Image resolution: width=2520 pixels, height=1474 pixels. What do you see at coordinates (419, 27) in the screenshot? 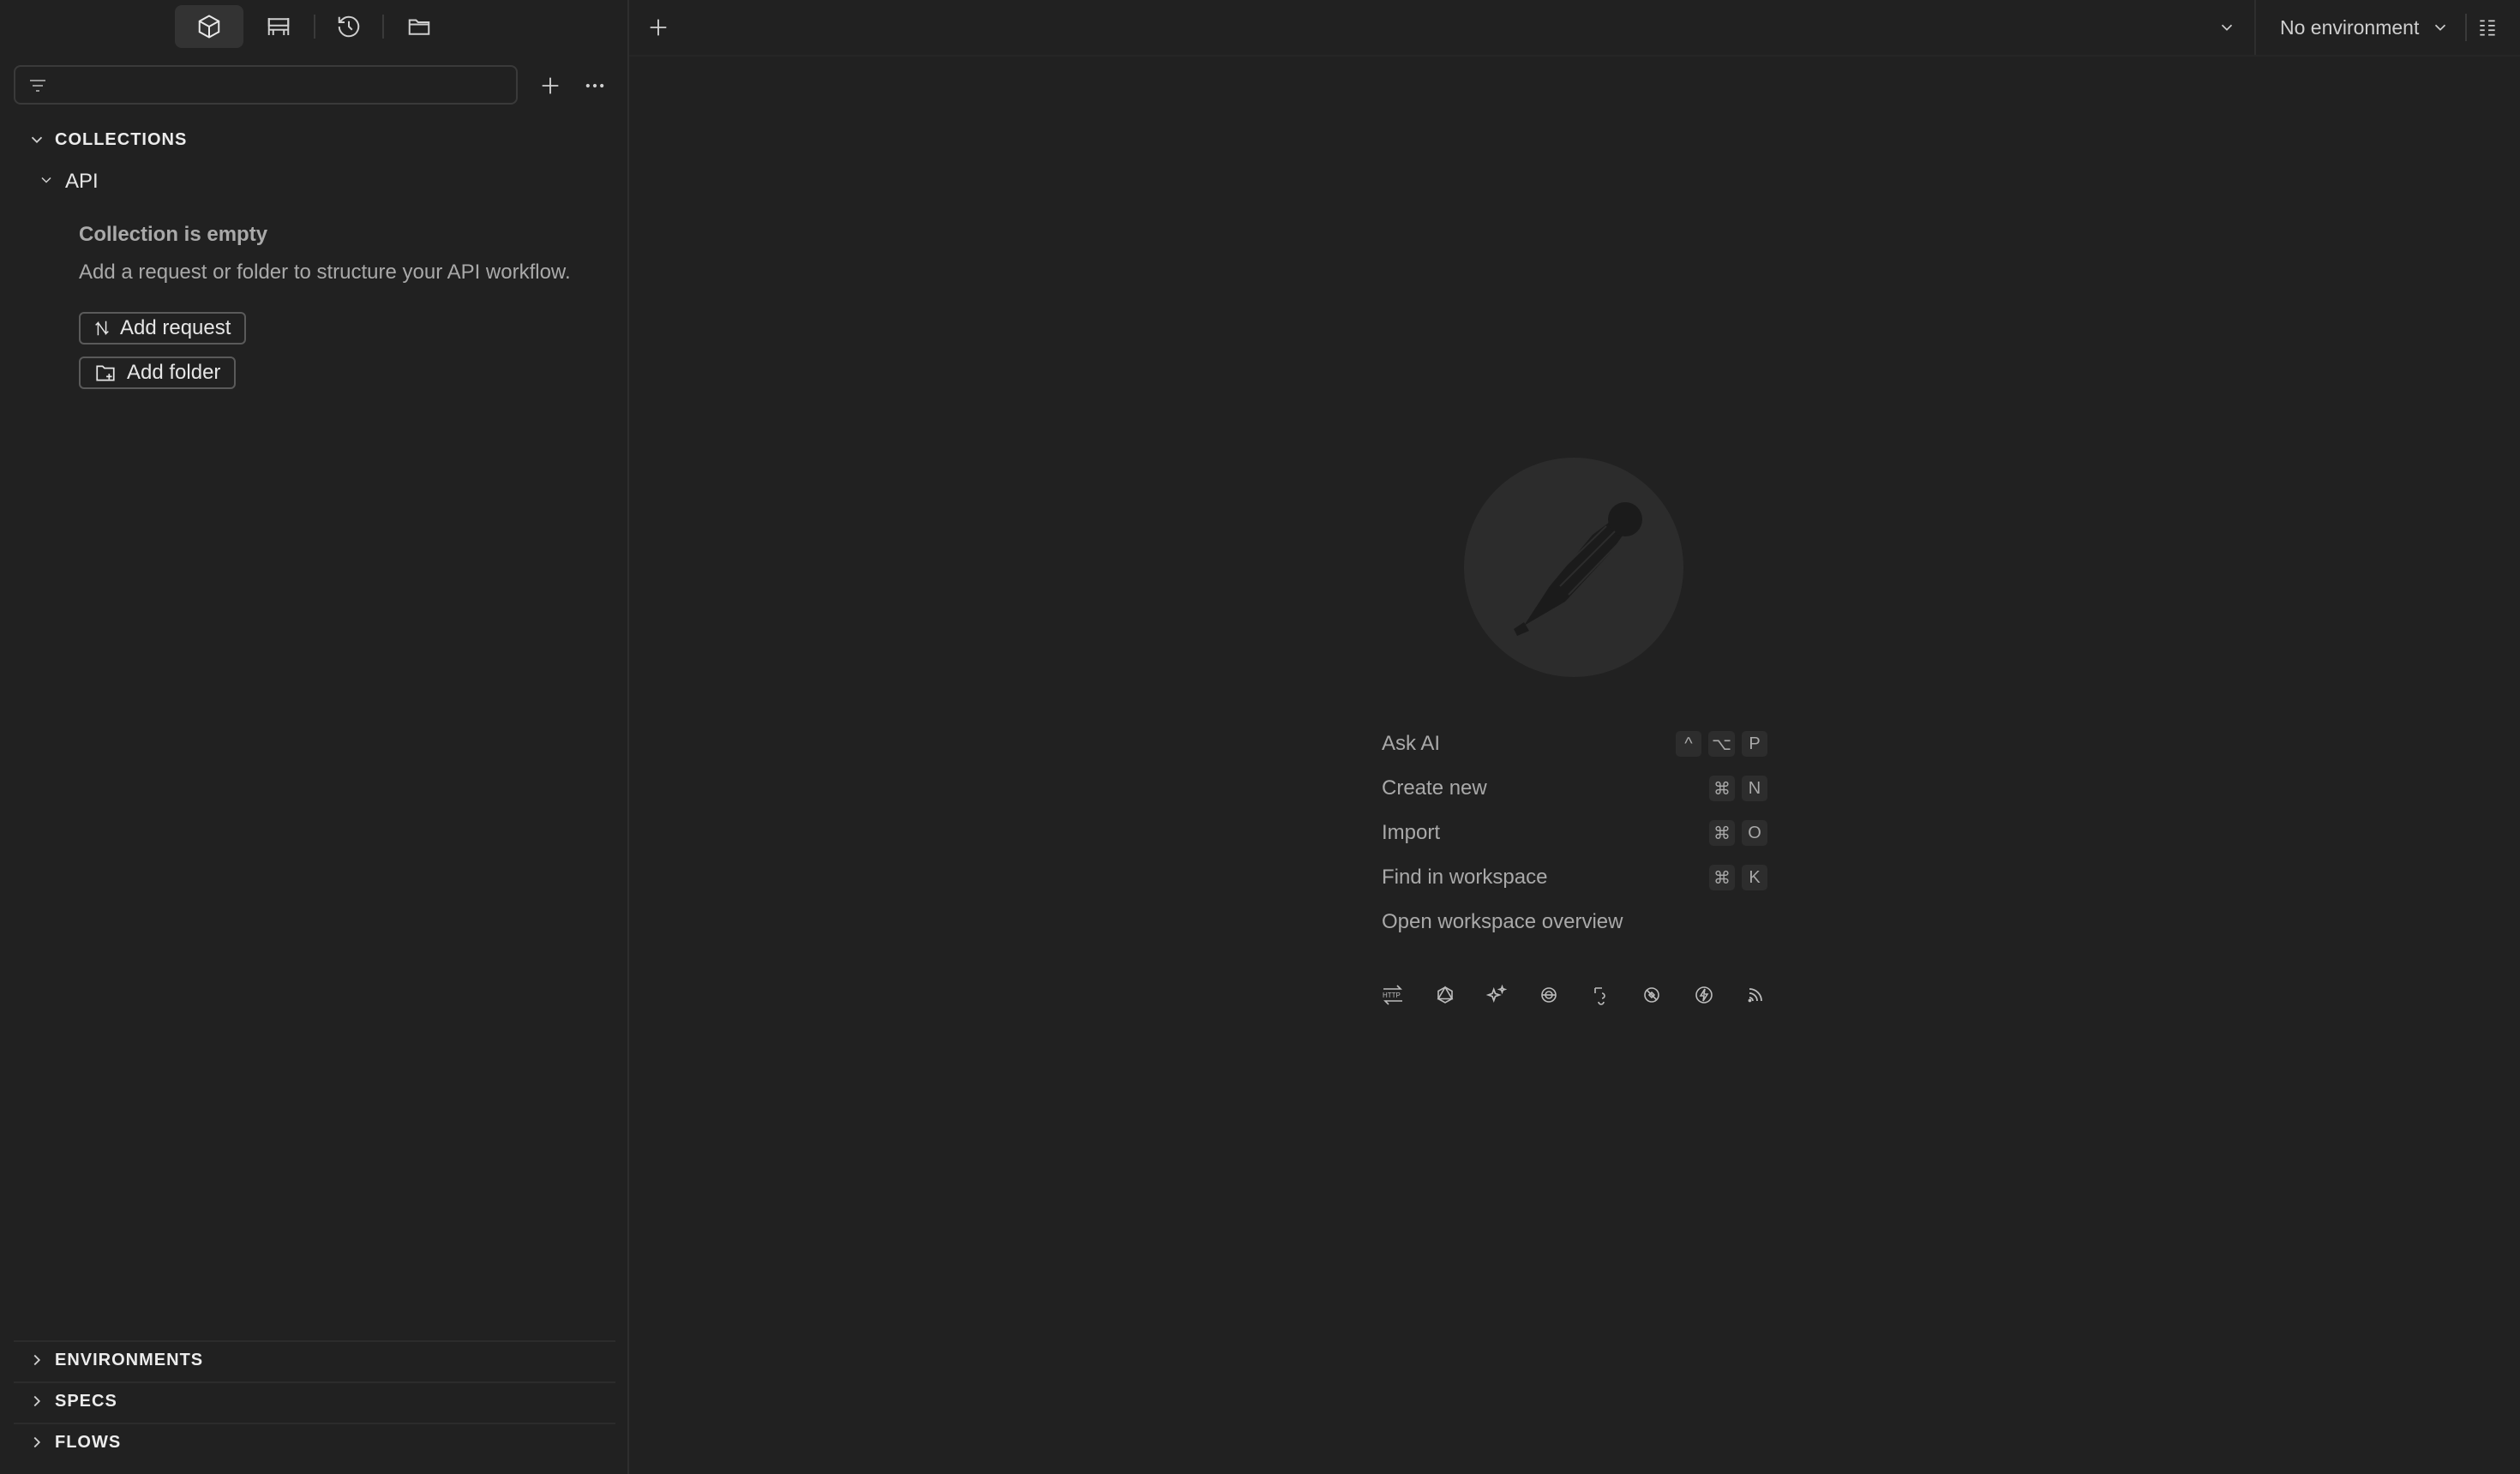
I see `files-tab-icon` at bounding box center [419, 27].